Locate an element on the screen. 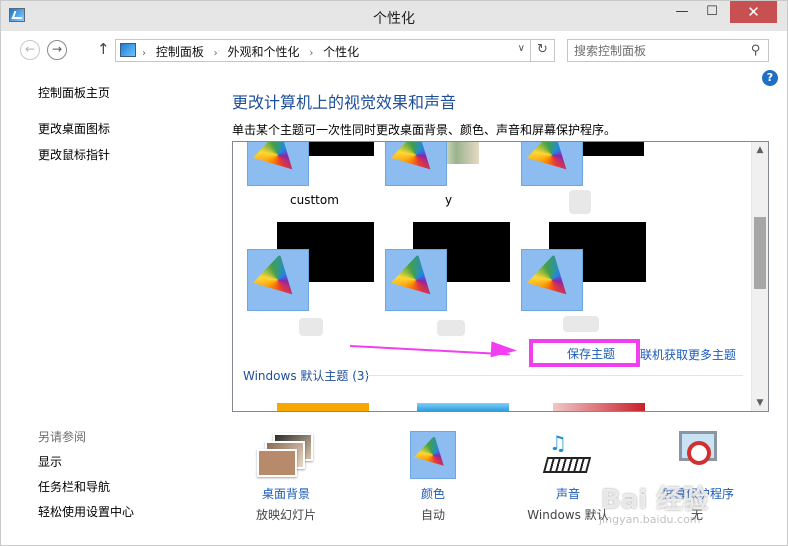 The image size is (788, 546). default-theme-windows is located at coordinates (323, 407).